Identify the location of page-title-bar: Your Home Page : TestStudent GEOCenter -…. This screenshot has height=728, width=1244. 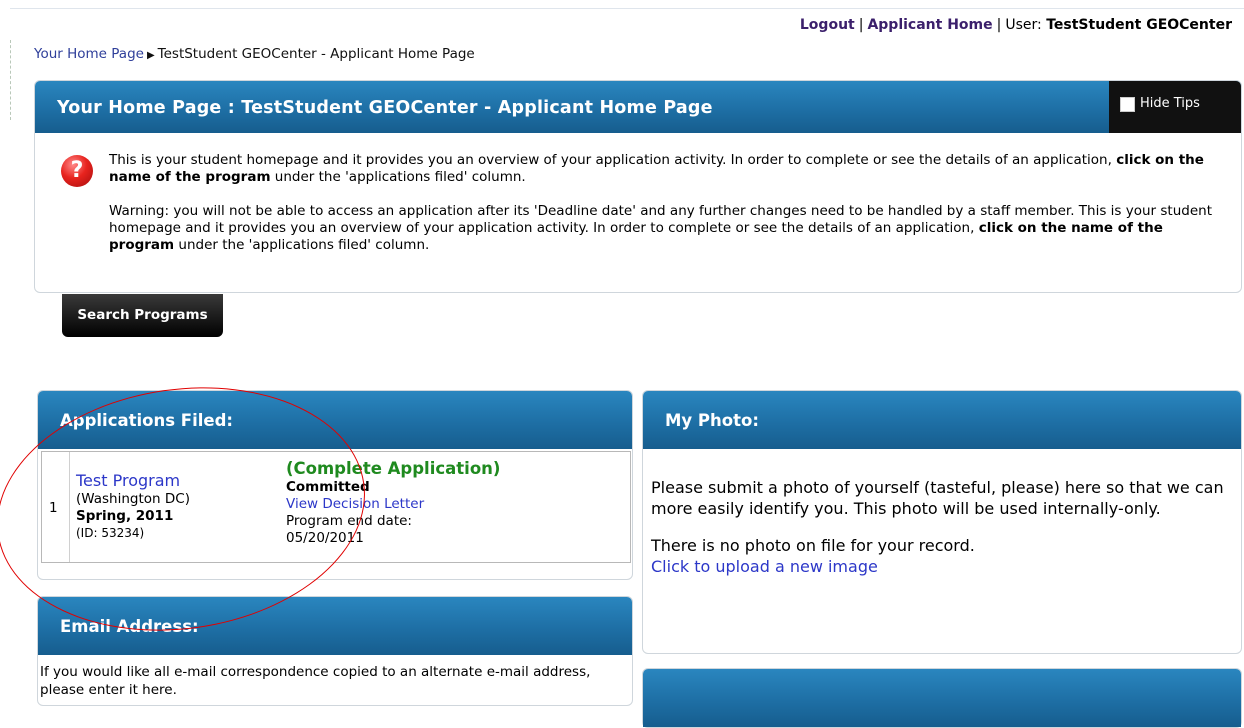
(638, 107).